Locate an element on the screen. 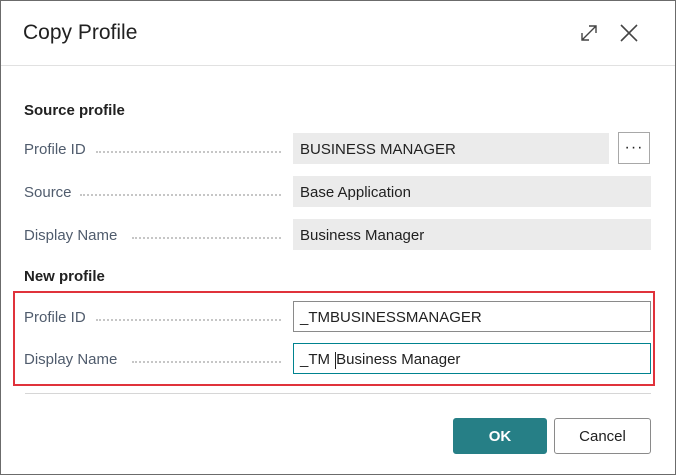 This screenshot has height=475, width=676. close-icon is located at coordinates (629, 33).